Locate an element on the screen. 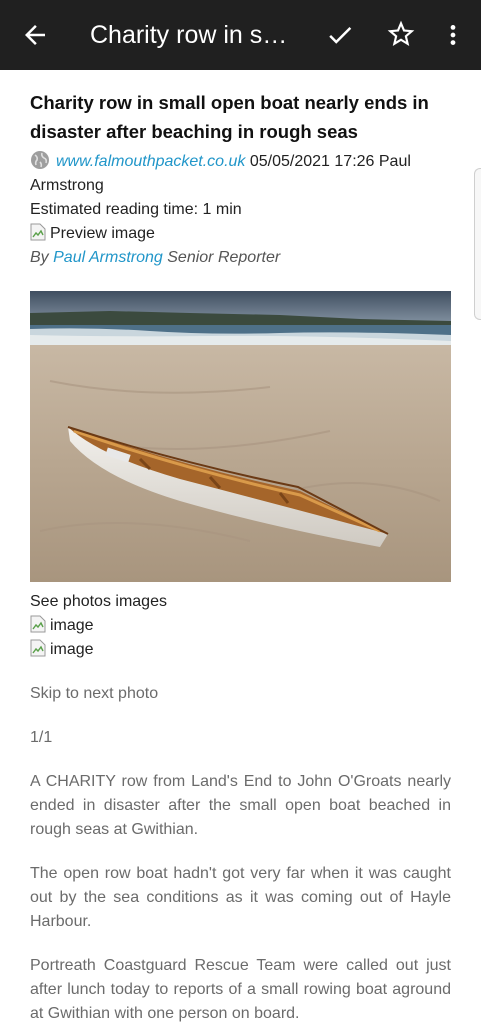 This screenshot has width=481, height=1026. author-role: Senior Reporter is located at coordinates (224, 257).